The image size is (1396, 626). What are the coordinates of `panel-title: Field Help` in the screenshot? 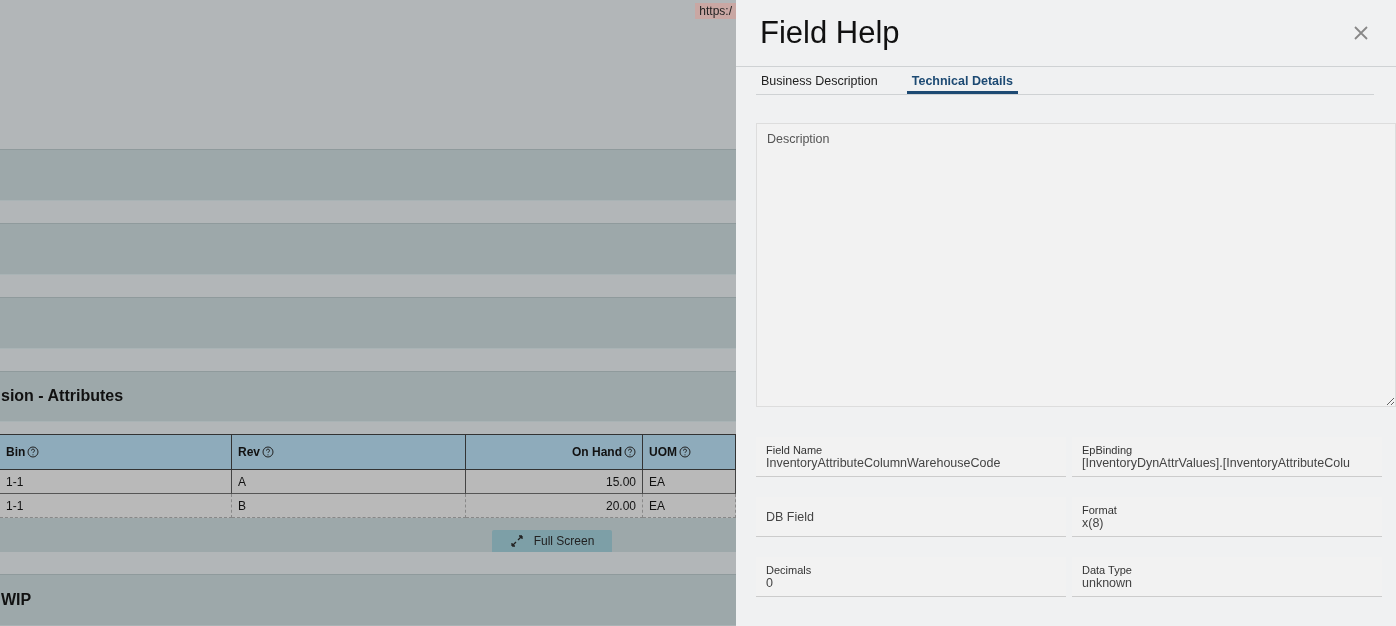 It's located at (830, 33).